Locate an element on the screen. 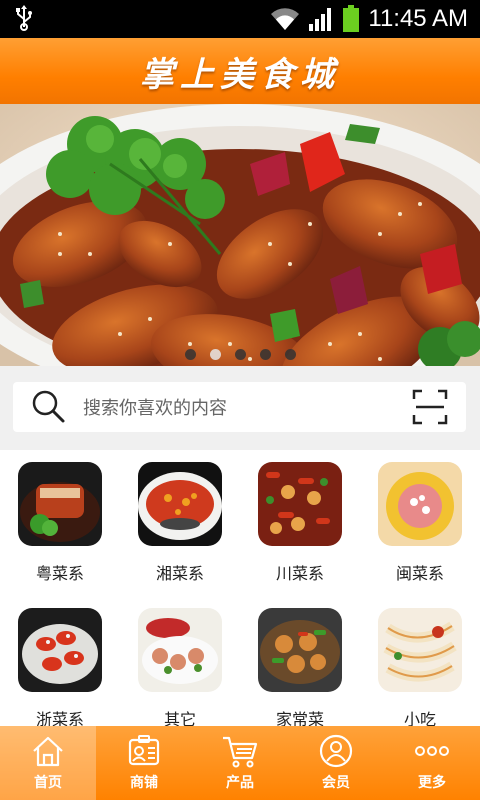 Image resolution: width=480 pixels, height=800 pixels. category-home: 家常菜 is located at coordinates (300, 665).